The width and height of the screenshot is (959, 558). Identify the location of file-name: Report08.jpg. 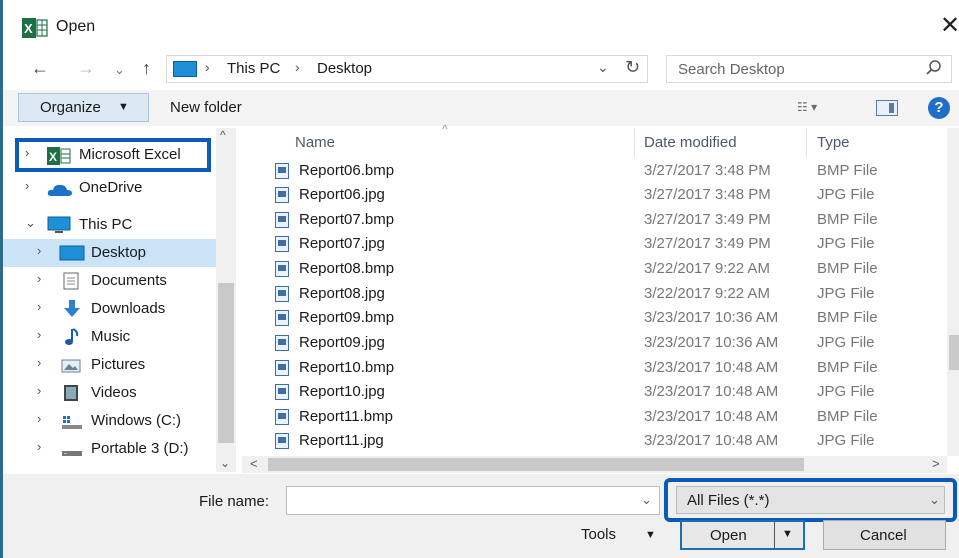
(342, 293).